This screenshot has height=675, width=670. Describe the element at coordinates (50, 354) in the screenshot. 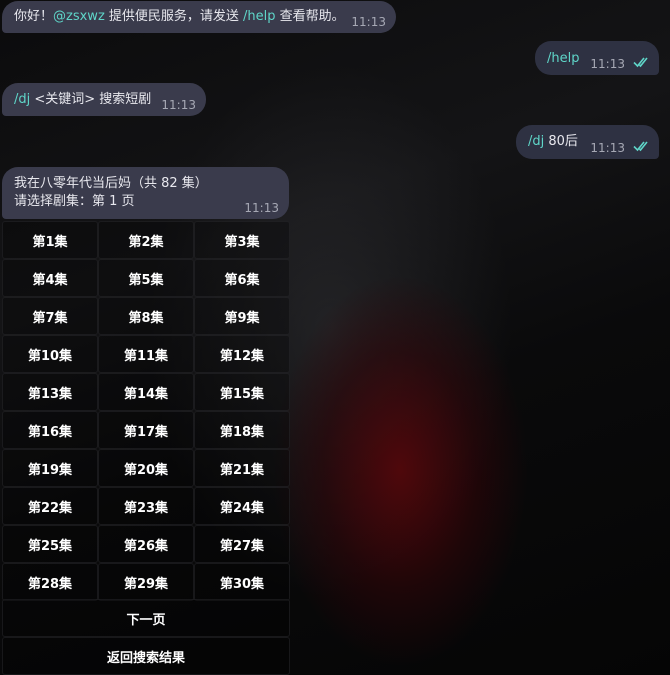

I see `episode-button: 第10集` at that location.